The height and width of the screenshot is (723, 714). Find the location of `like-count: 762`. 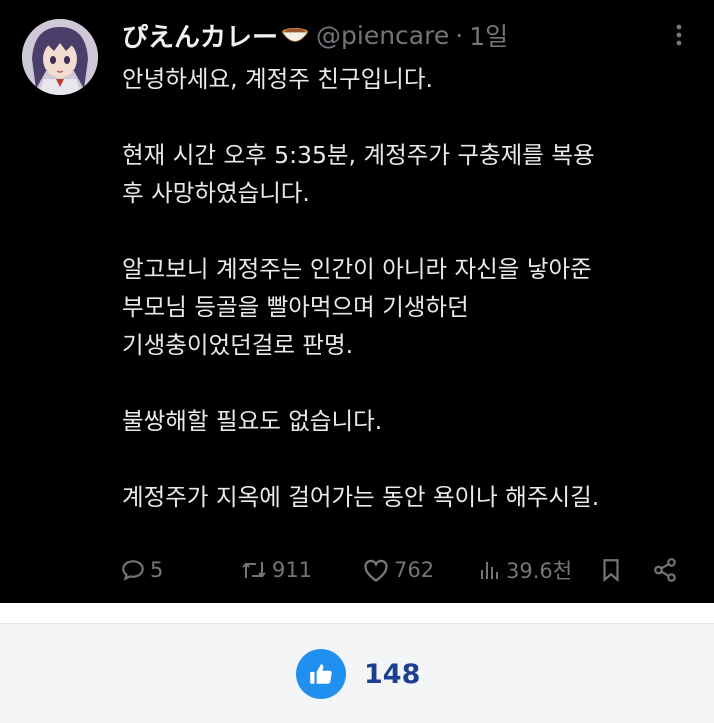

like-count: 762 is located at coordinates (414, 570).